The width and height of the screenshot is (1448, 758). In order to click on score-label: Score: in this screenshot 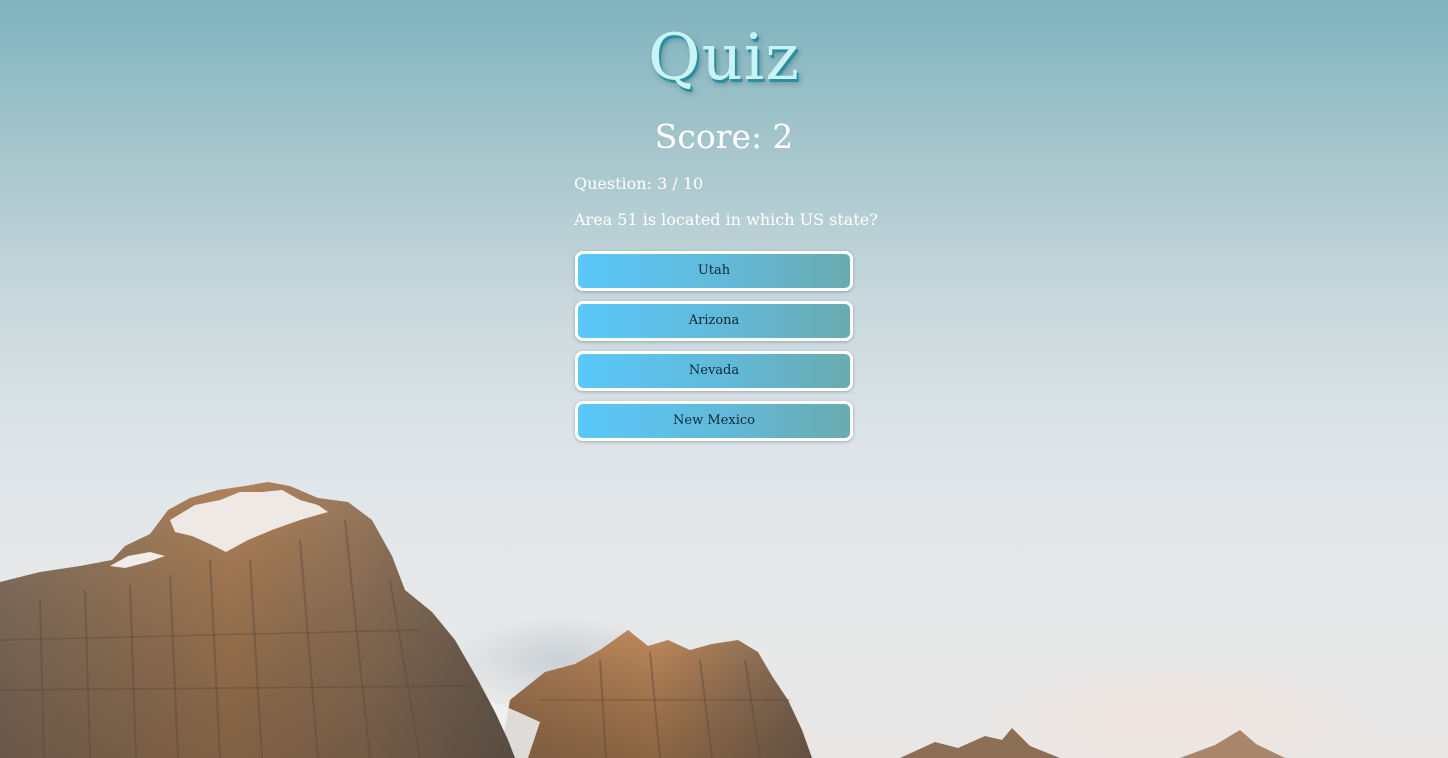, I will do `click(708, 136)`.